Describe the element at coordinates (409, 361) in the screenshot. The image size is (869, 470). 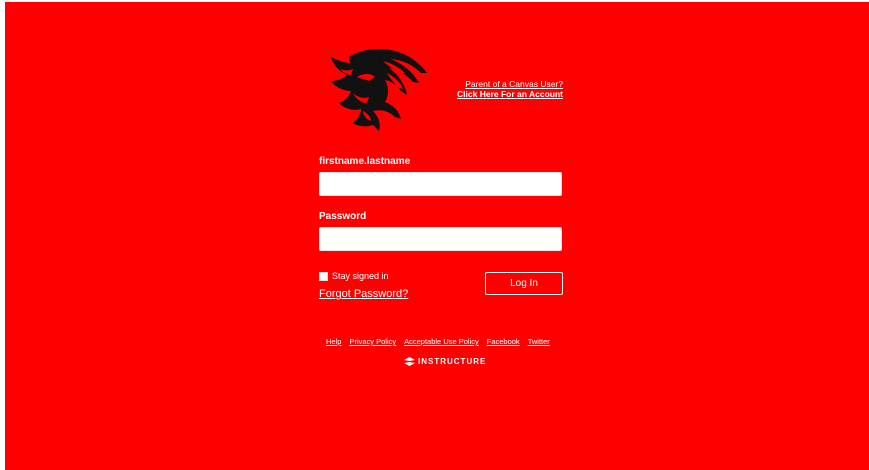
I see `instructure-logo-icon` at that location.